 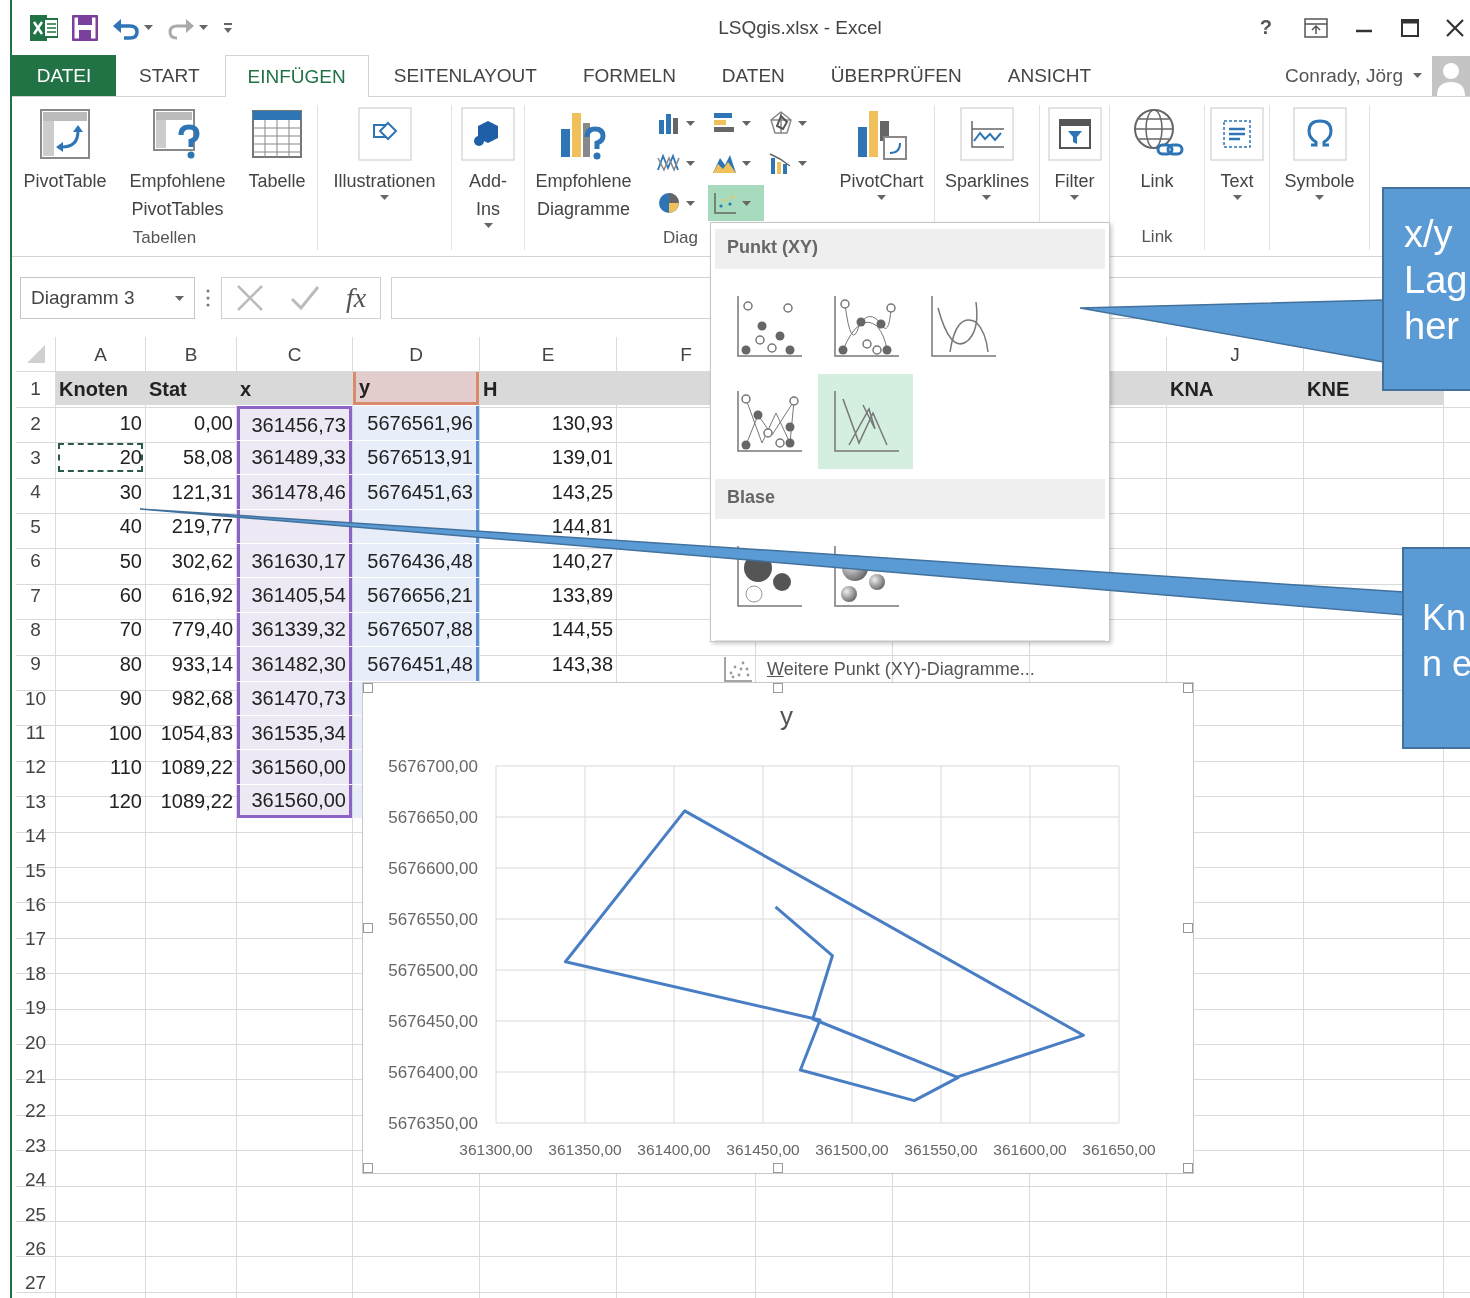 I want to click on axis-label: 361400,00, so click(x=674, y=1149).